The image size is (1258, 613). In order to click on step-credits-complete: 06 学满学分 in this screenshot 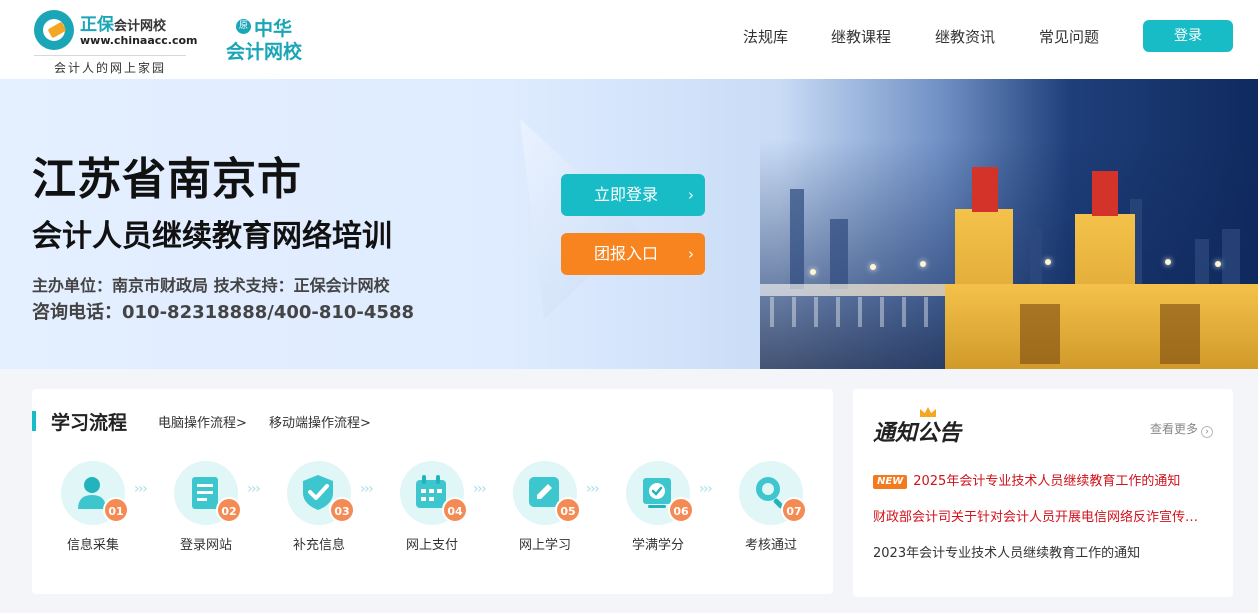, I will do `click(656, 511)`.